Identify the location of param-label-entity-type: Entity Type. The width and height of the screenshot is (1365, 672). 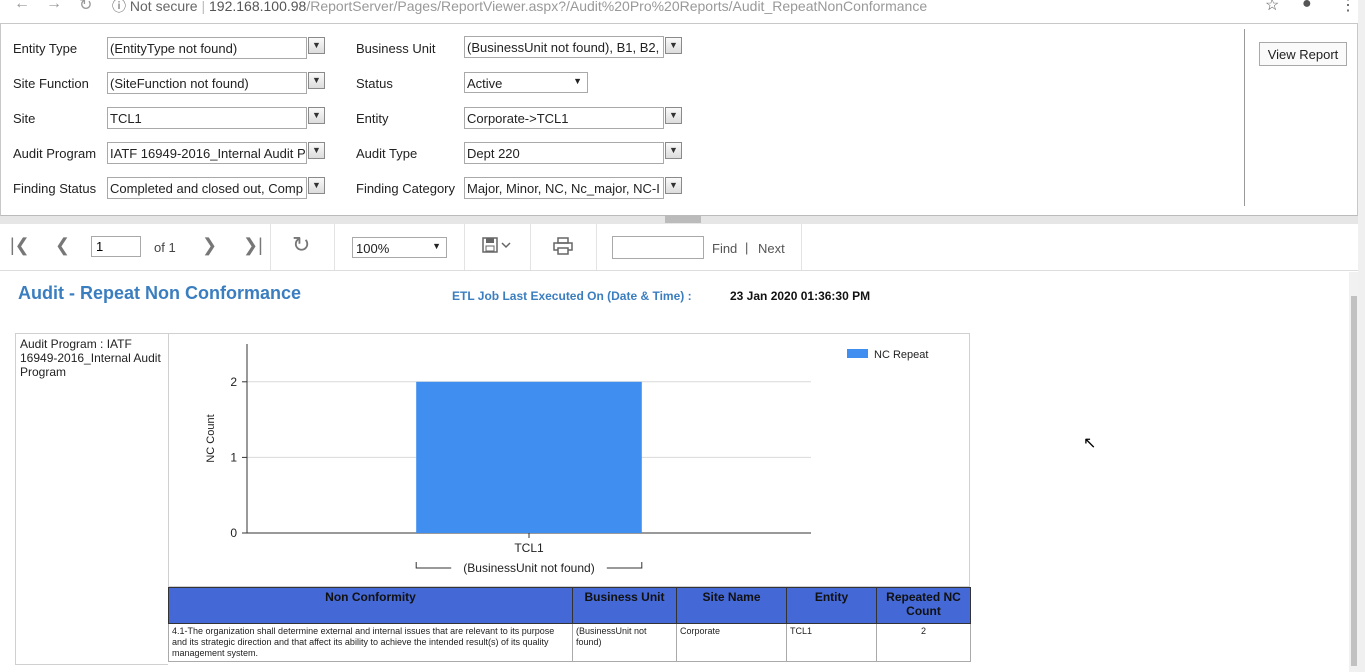
(45, 48).